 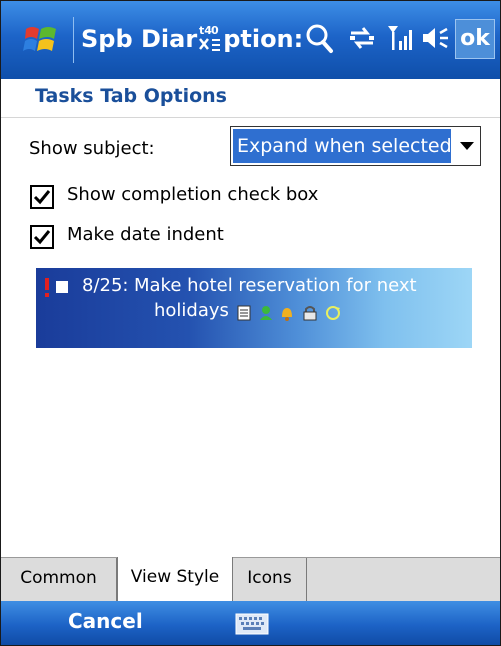 What do you see at coordinates (105, 621) in the screenshot?
I see `cancel-button: Cancel` at bounding box center [105, 621].